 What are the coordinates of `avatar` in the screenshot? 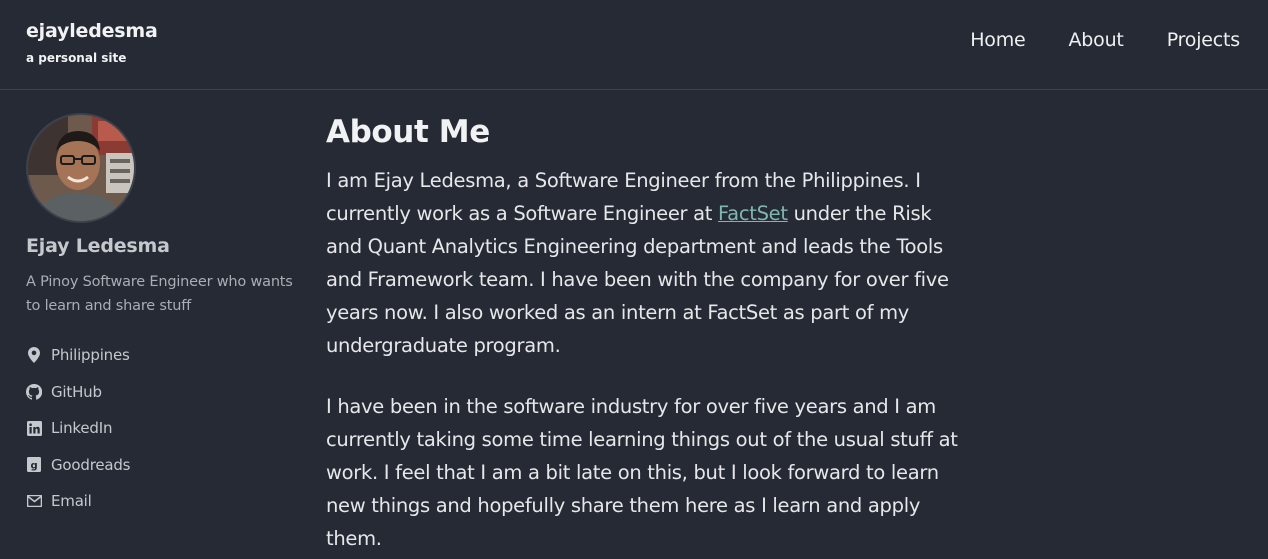 It's located at (81, 168).